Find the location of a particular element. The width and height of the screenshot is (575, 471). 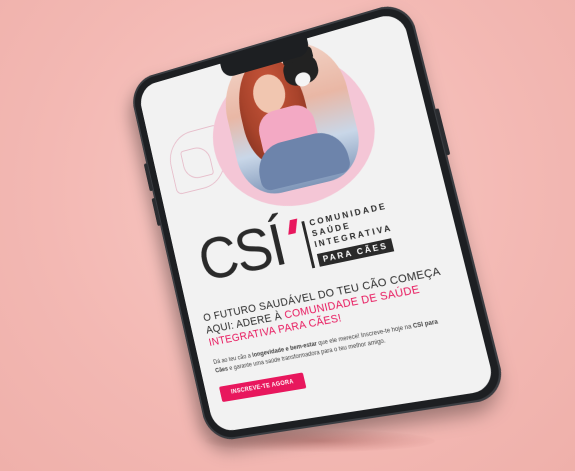

logo-accent-mark is located at coordinates (293, 226).